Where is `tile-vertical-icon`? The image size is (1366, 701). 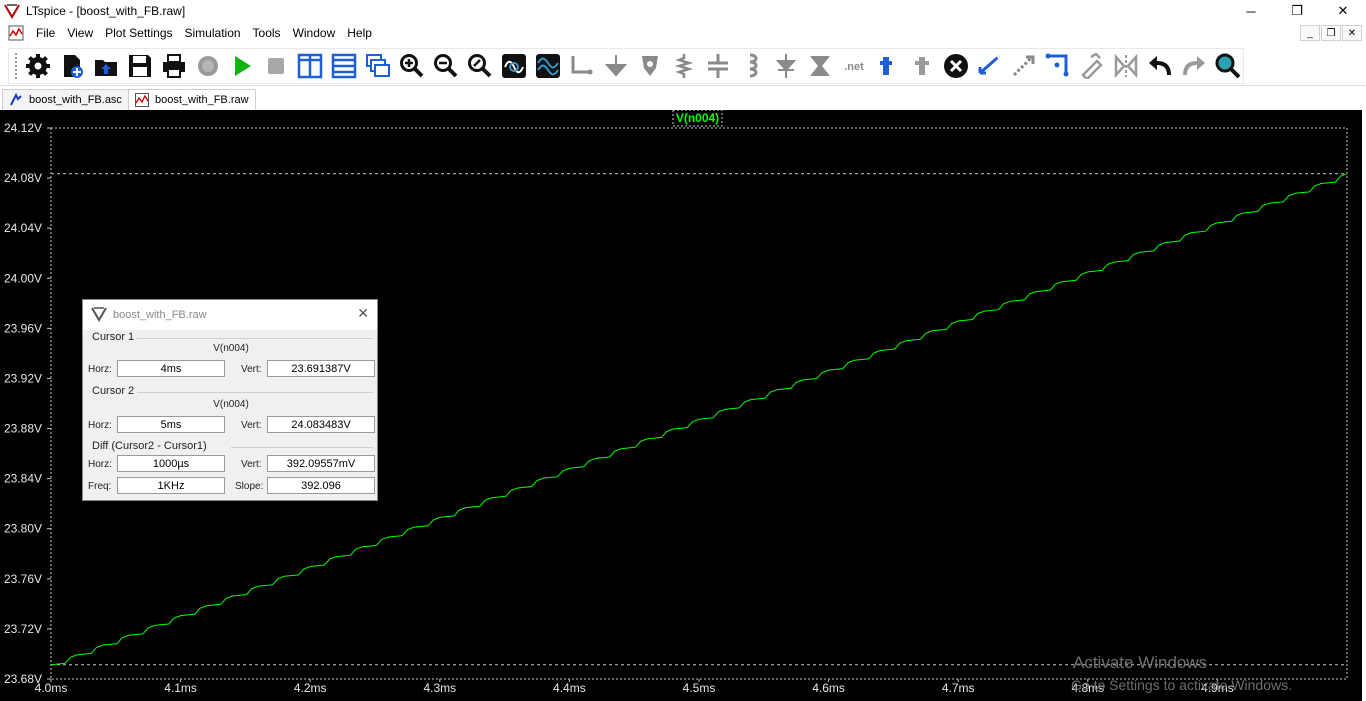
tile-vertical-icon is located at coordinates (310, 66).